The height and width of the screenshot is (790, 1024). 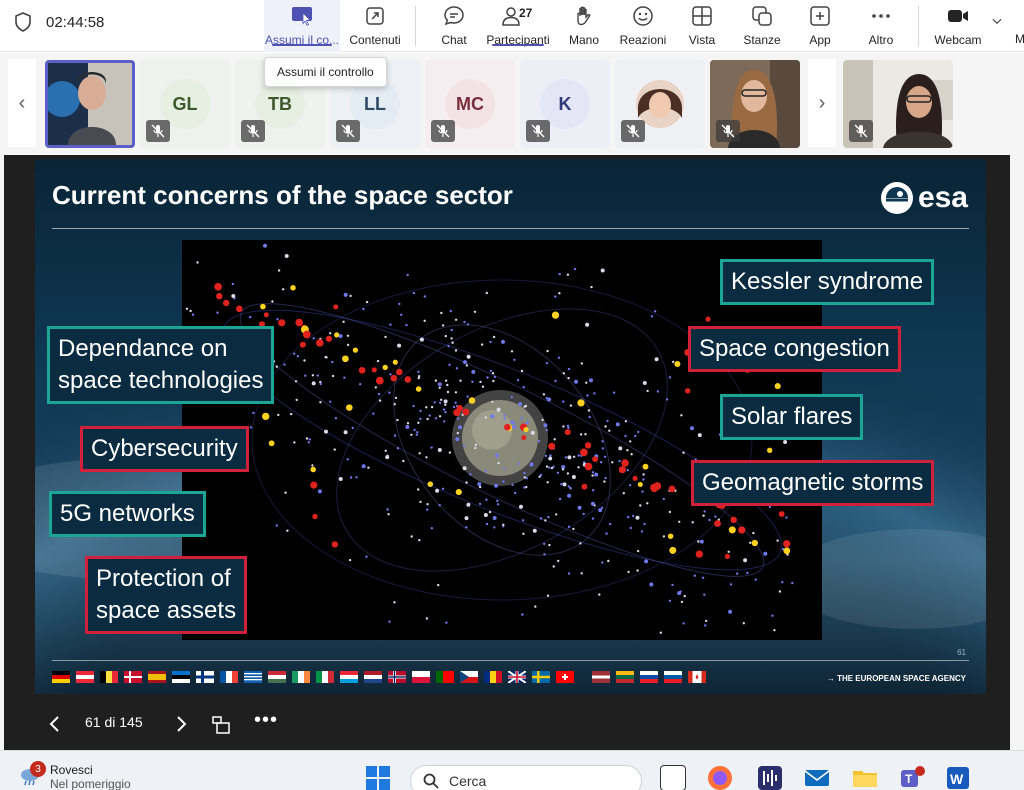 I want to click on share-content-icon, so click(x=375, y=16).